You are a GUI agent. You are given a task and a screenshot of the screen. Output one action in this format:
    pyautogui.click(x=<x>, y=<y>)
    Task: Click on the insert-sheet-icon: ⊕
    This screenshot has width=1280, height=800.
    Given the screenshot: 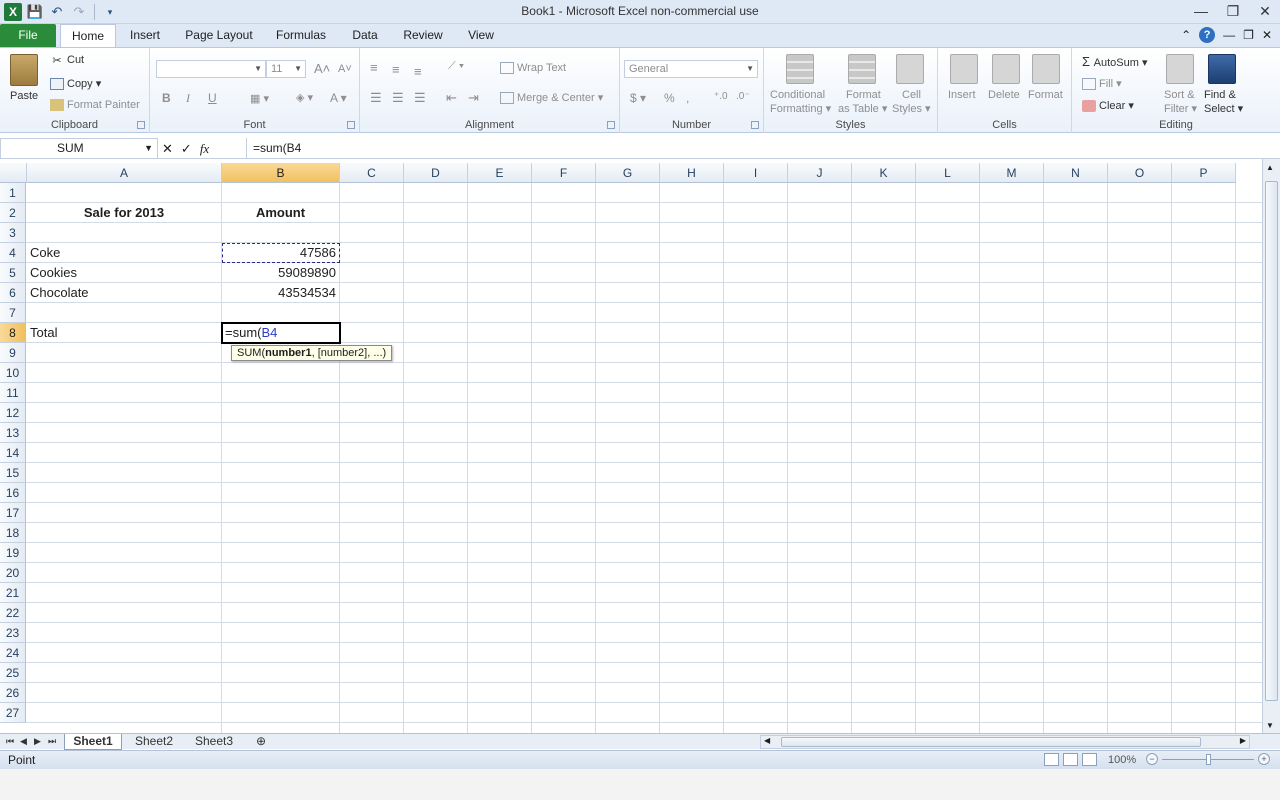 What is the action you would take?
    pyautogui.click(x=261, y=742)
    